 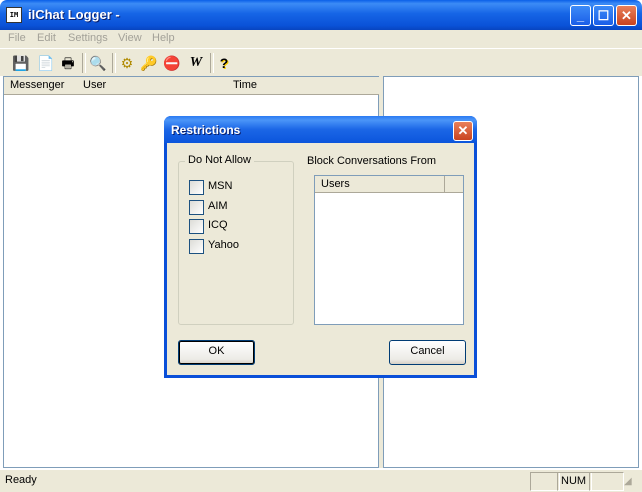 I want to click on ok-button: OK, so click(x=216, y=352).